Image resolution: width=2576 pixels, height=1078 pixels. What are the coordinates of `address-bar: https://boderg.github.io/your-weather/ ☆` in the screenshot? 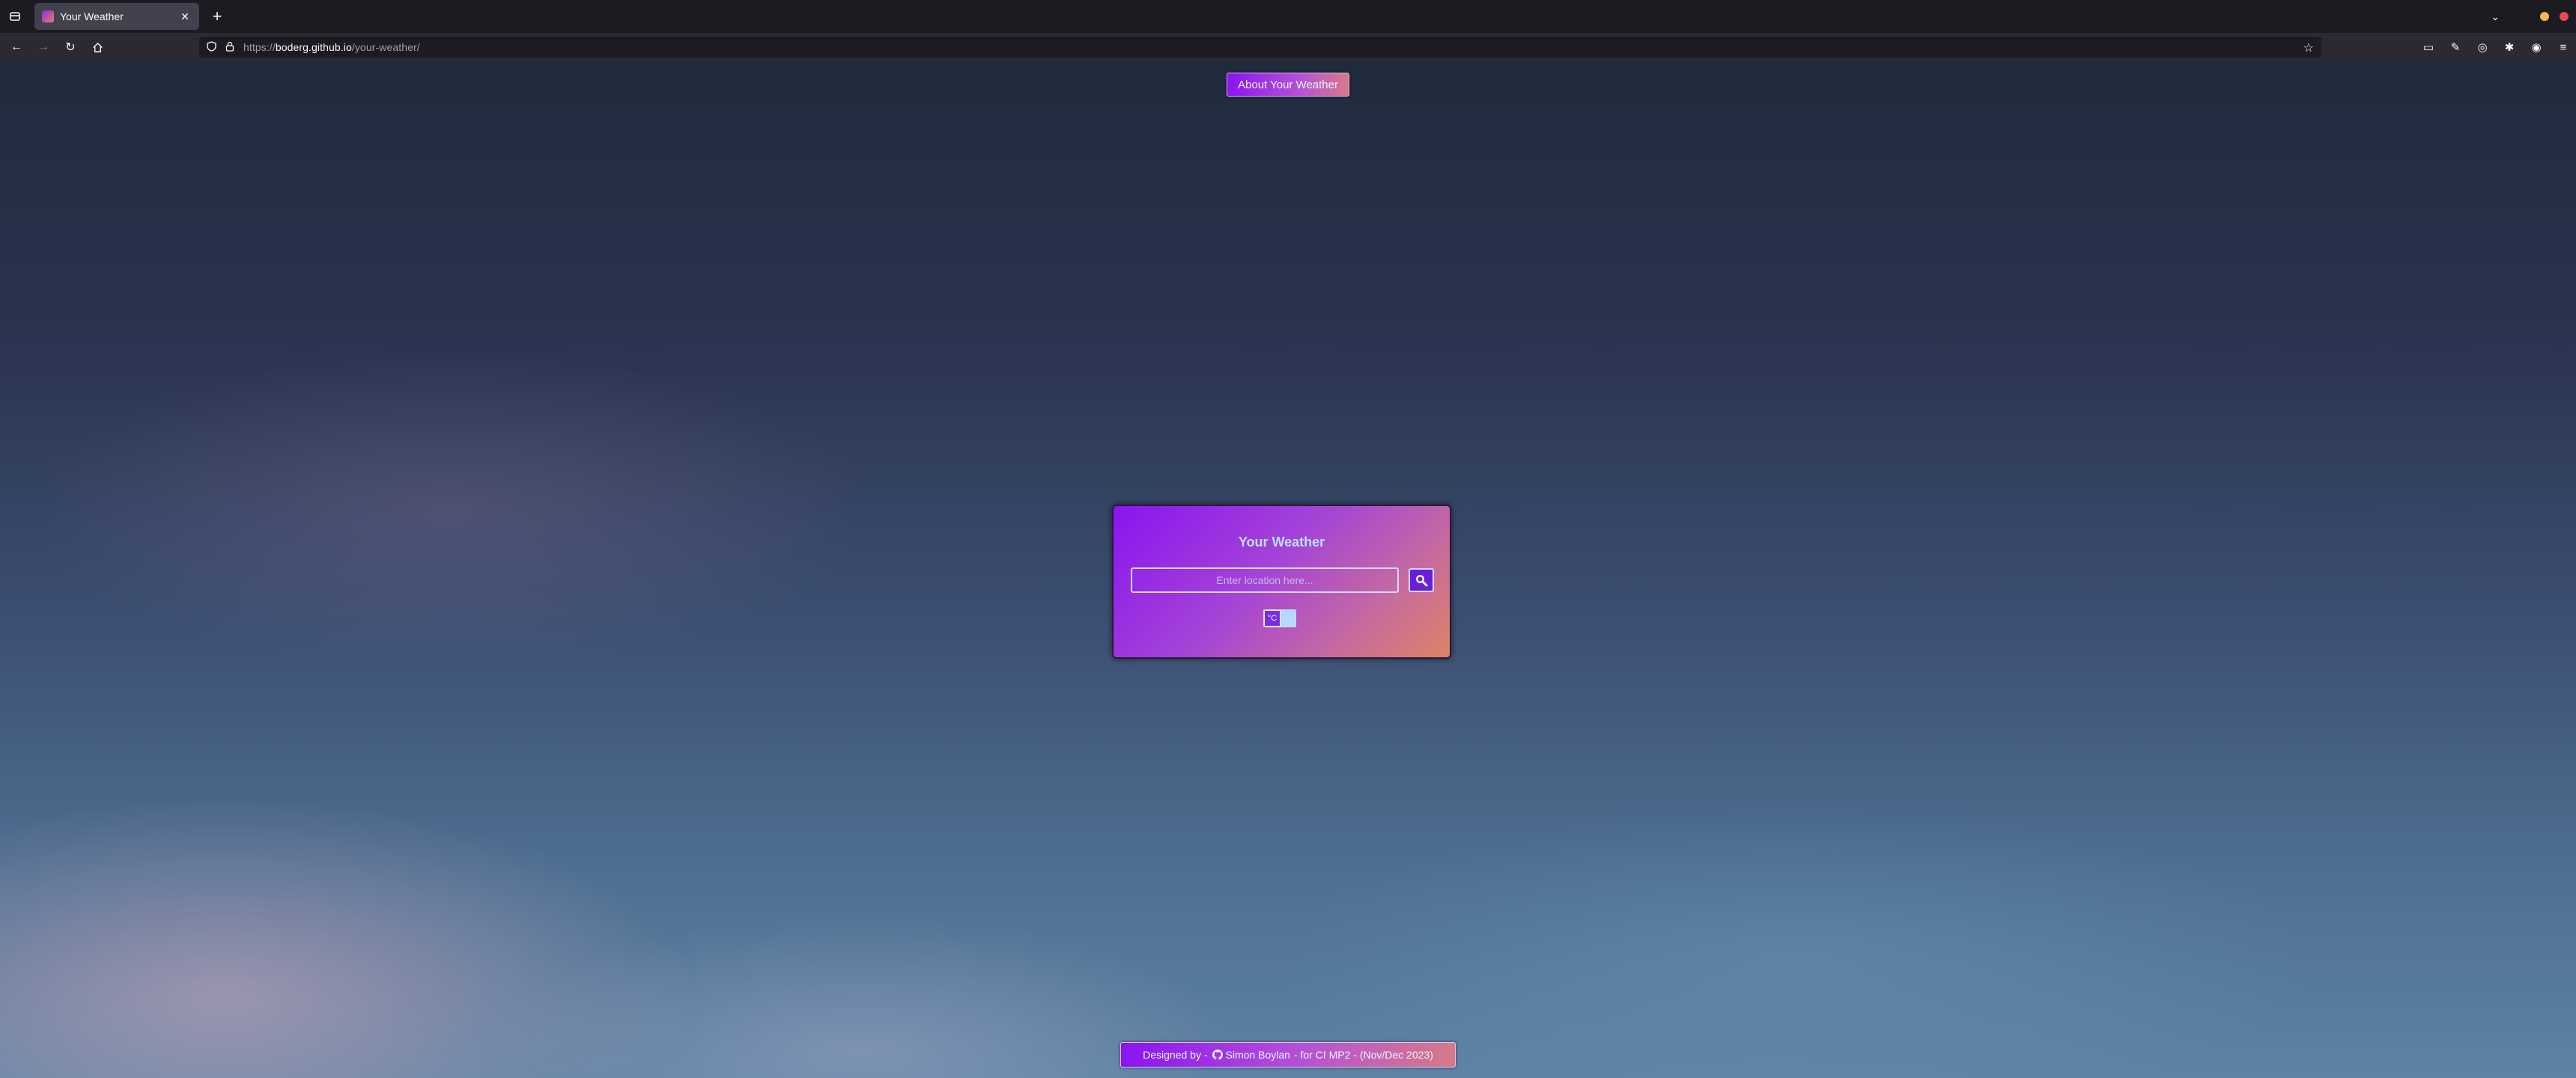 It's located at (1260, 47).